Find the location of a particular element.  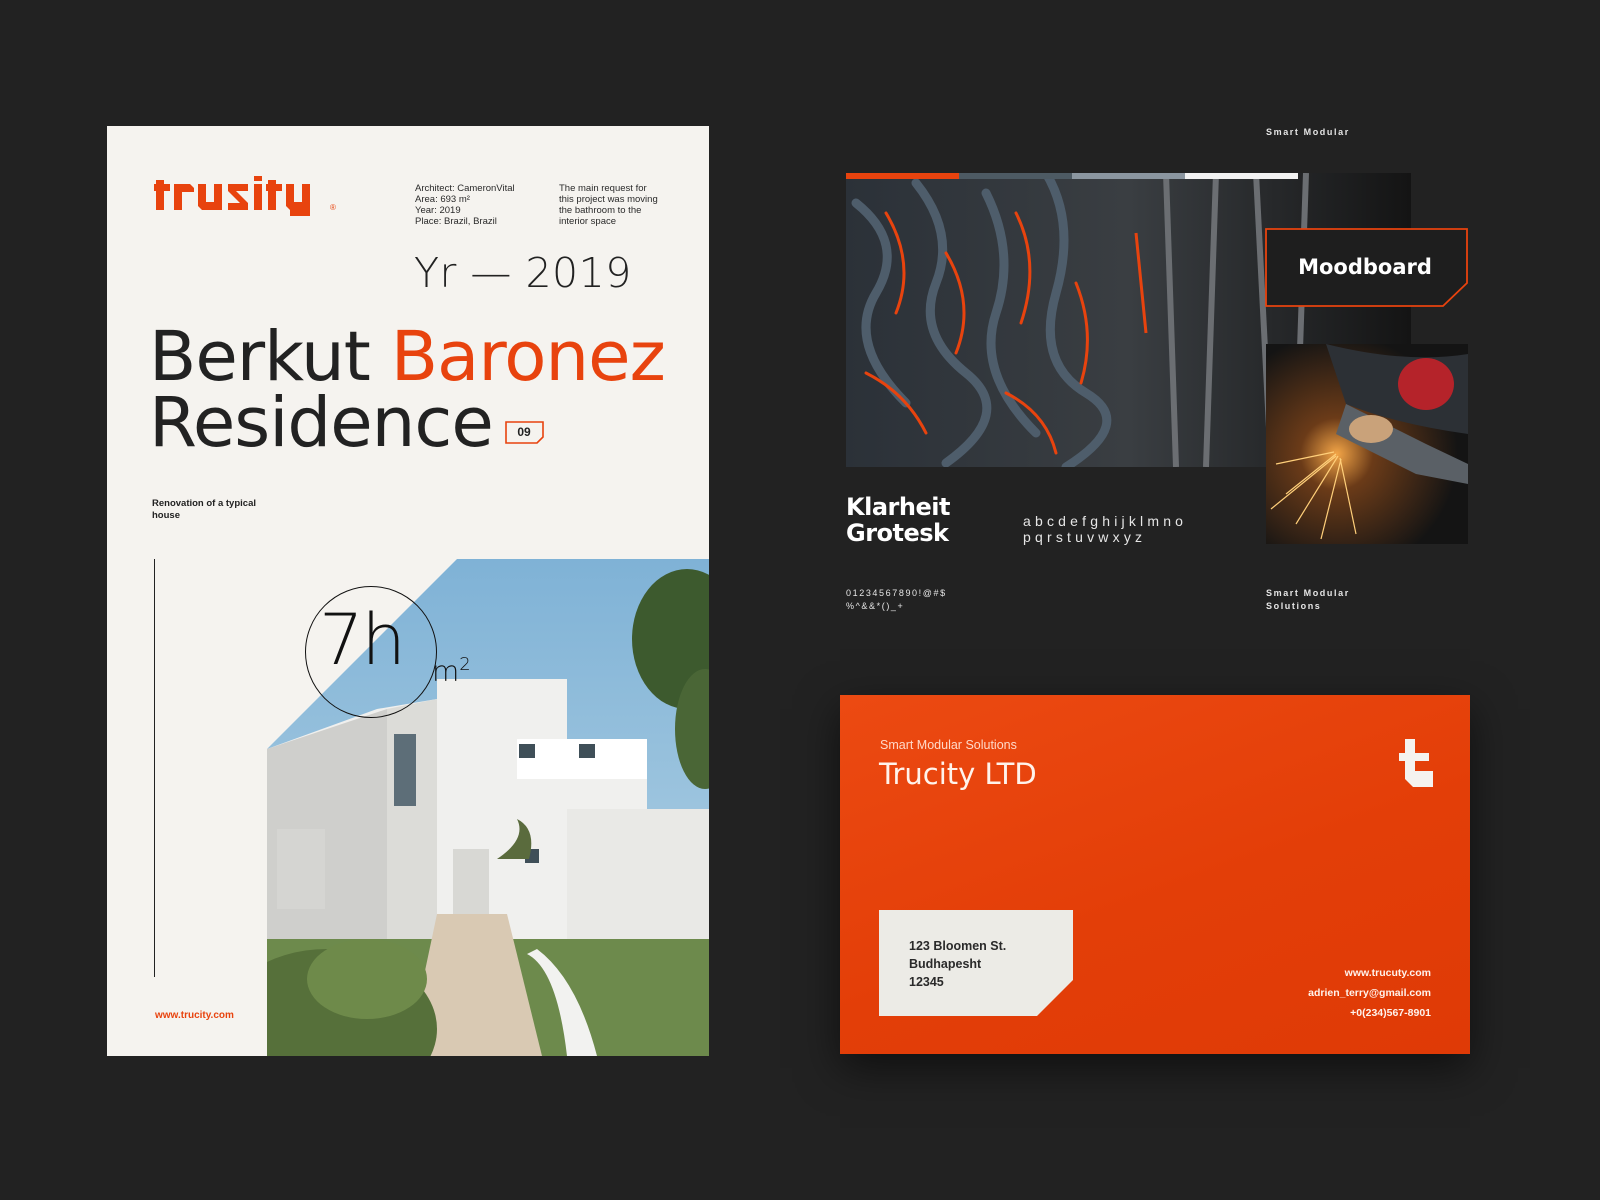

title-part-2: Residence is located at coordinates (321, 423).